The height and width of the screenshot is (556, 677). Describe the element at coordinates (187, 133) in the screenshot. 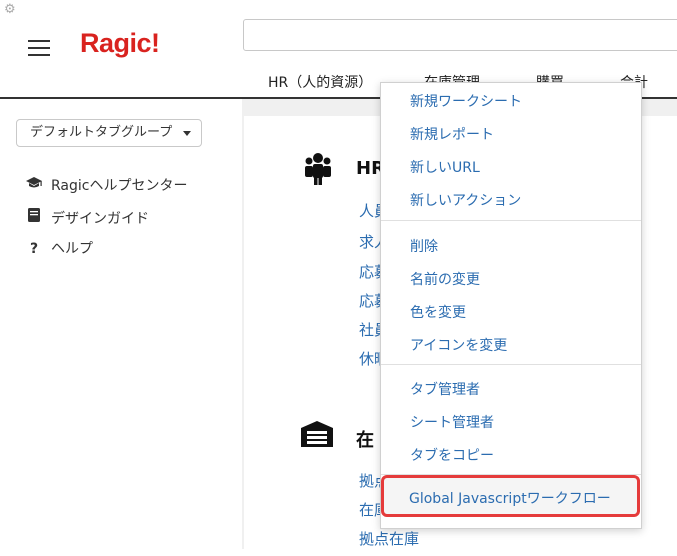

I see `caret-down-icon` at that location.